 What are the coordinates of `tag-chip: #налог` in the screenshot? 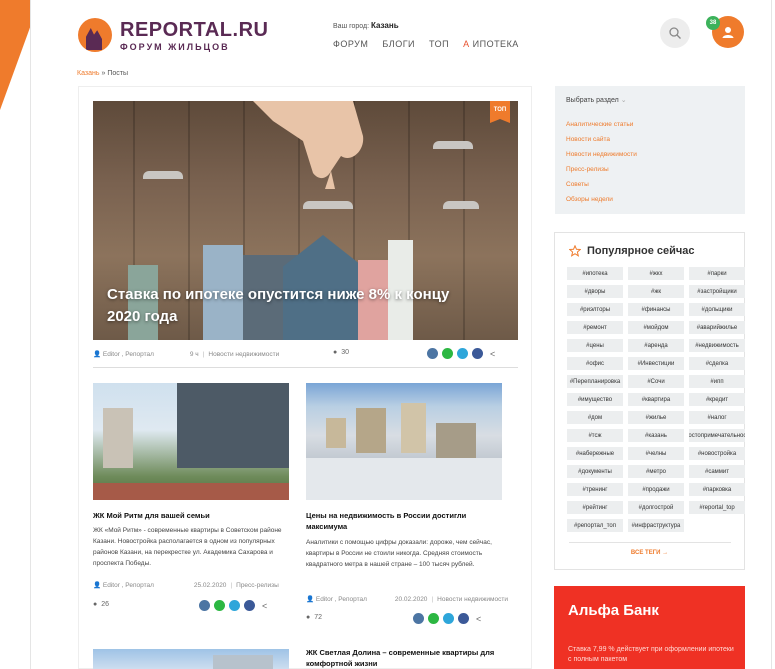 It's located at (717, 417).